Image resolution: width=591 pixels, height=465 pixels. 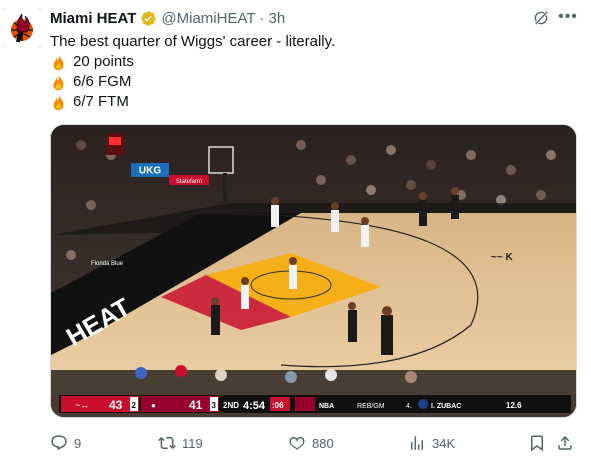 What do you see at coordinates (444, 443) in the screenshot?
I see `views-count: 34K` at bounding box center [444, 443].